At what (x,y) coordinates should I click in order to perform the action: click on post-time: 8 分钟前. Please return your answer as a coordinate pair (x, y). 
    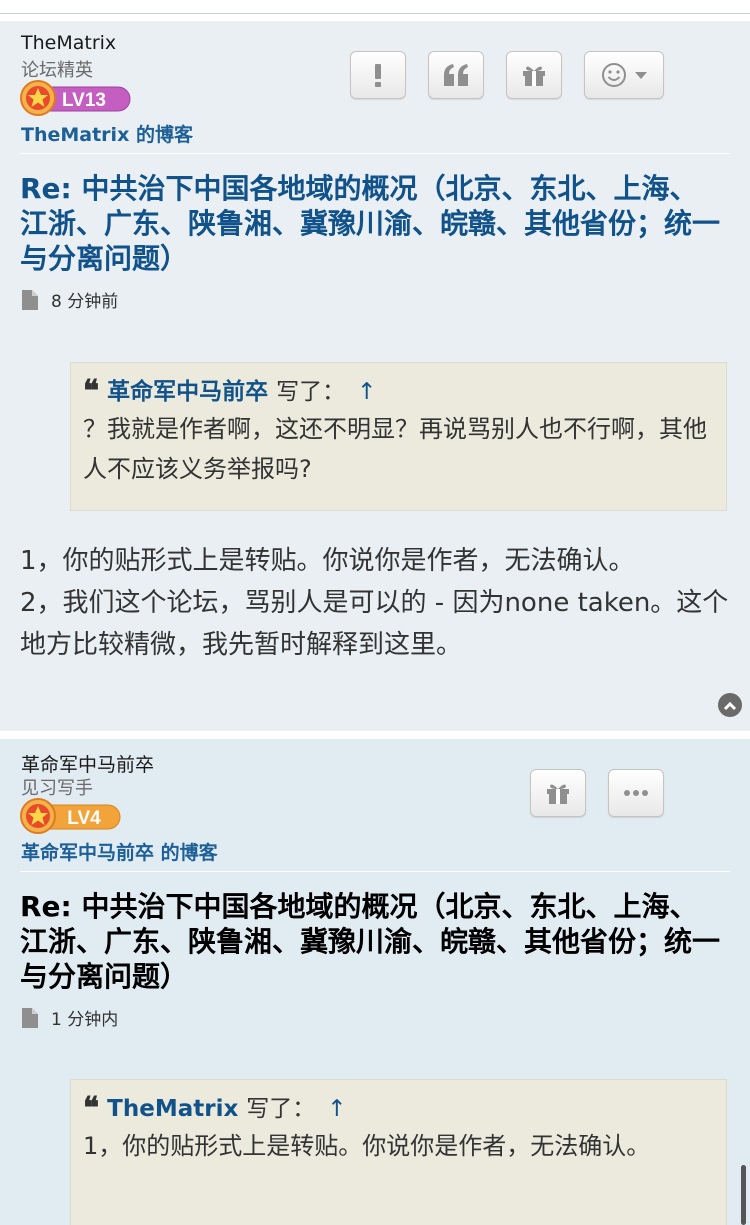
    Looking at the image, I should click on (85, 302).